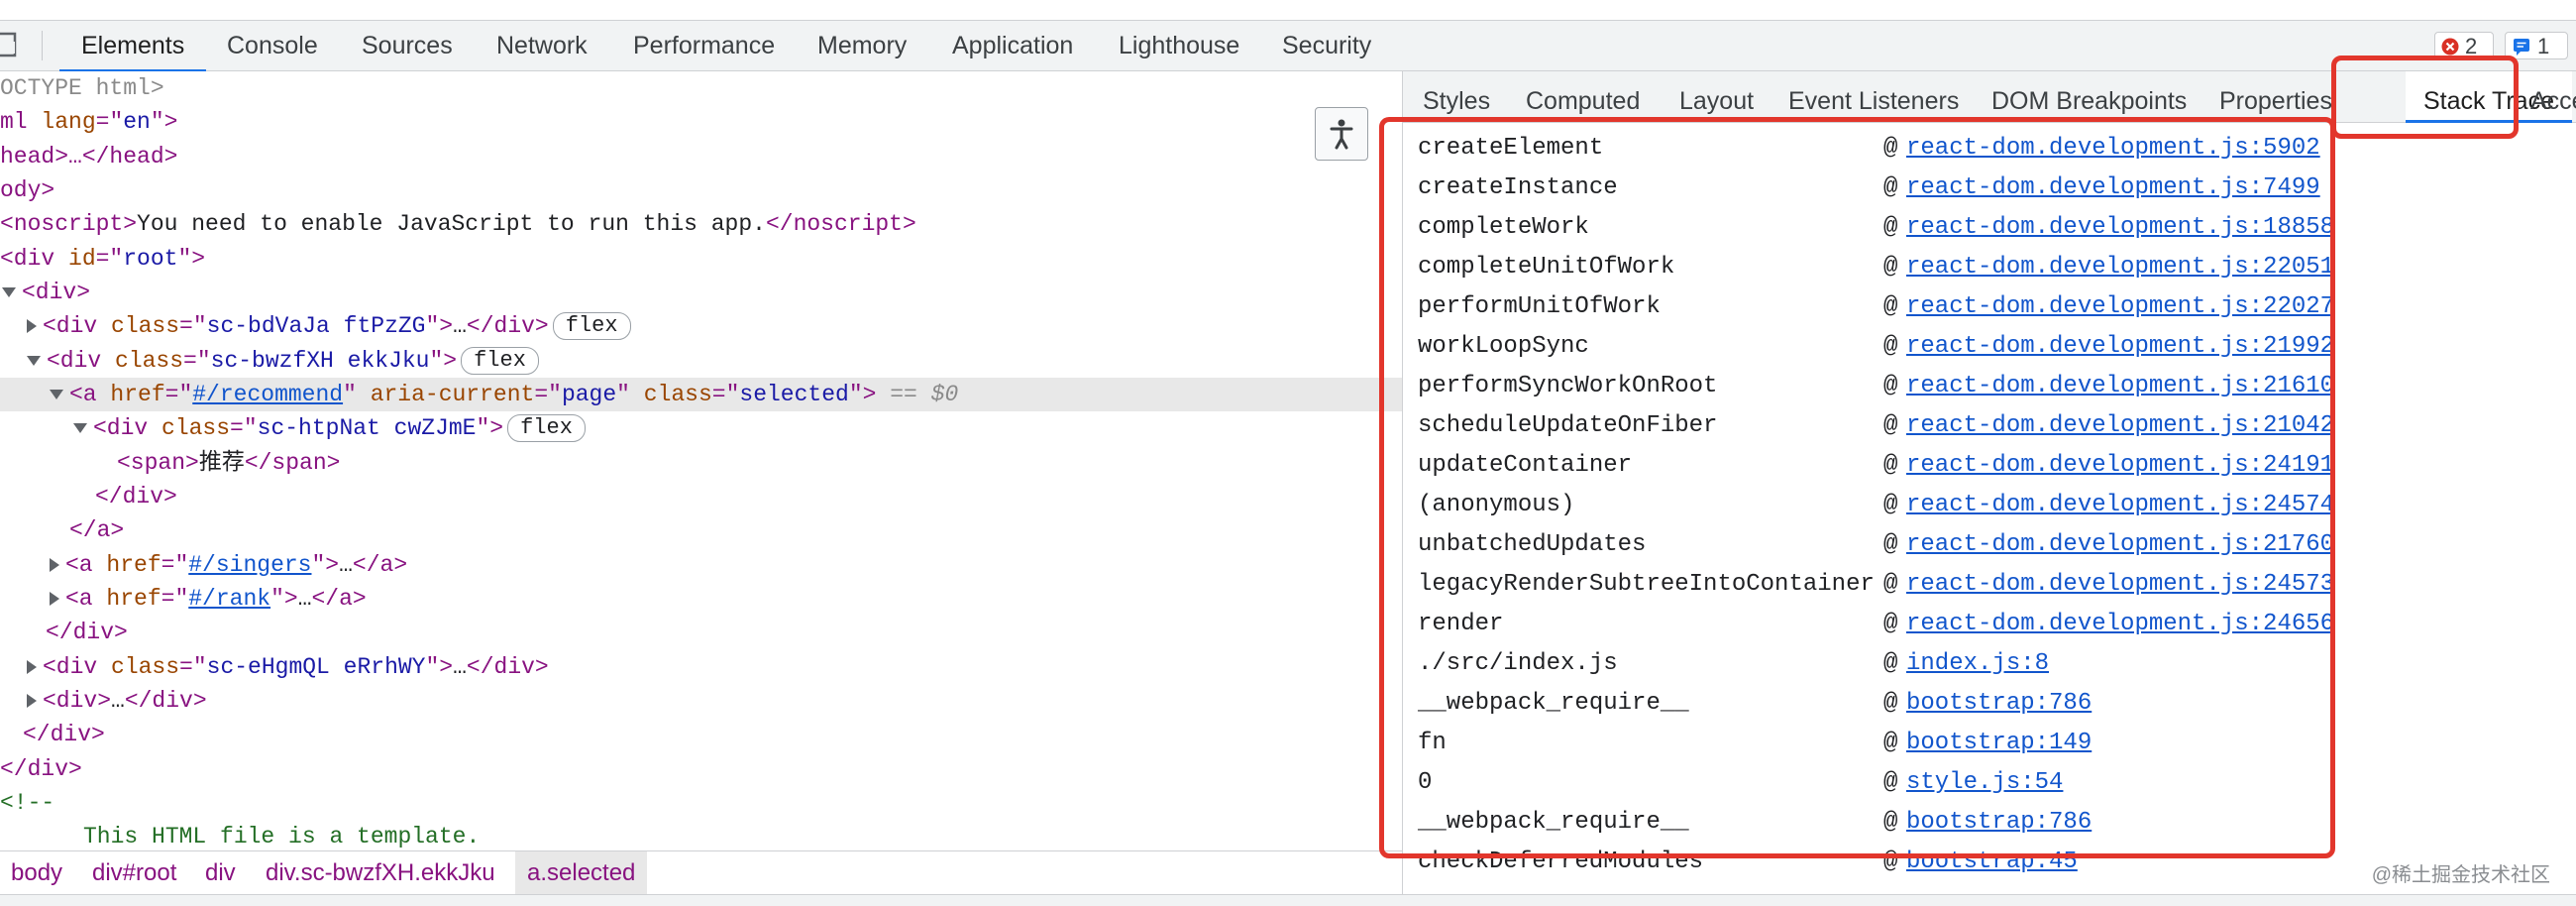  What do you see at coordinates (701, 632) in the screenshot?
I see `tree-node-div-close-2: </div>` at bounding box center [701, 632].